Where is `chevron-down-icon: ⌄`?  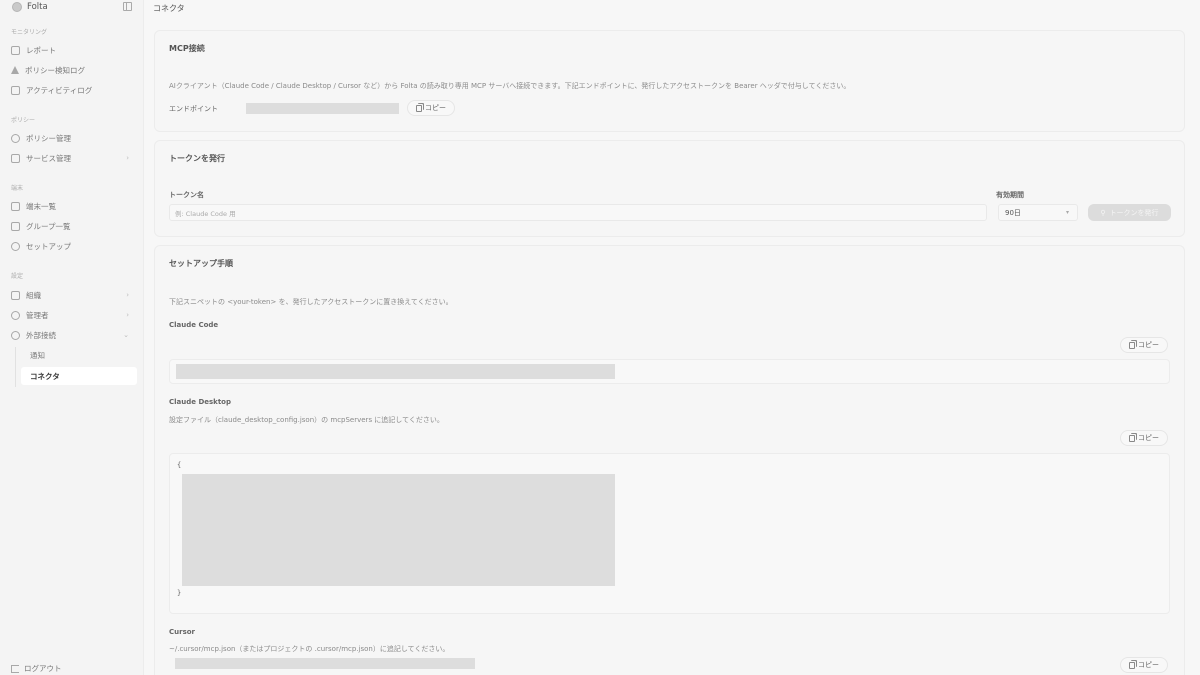 chevron-down-icon: ⌄ is located at coordinates (126, 335).